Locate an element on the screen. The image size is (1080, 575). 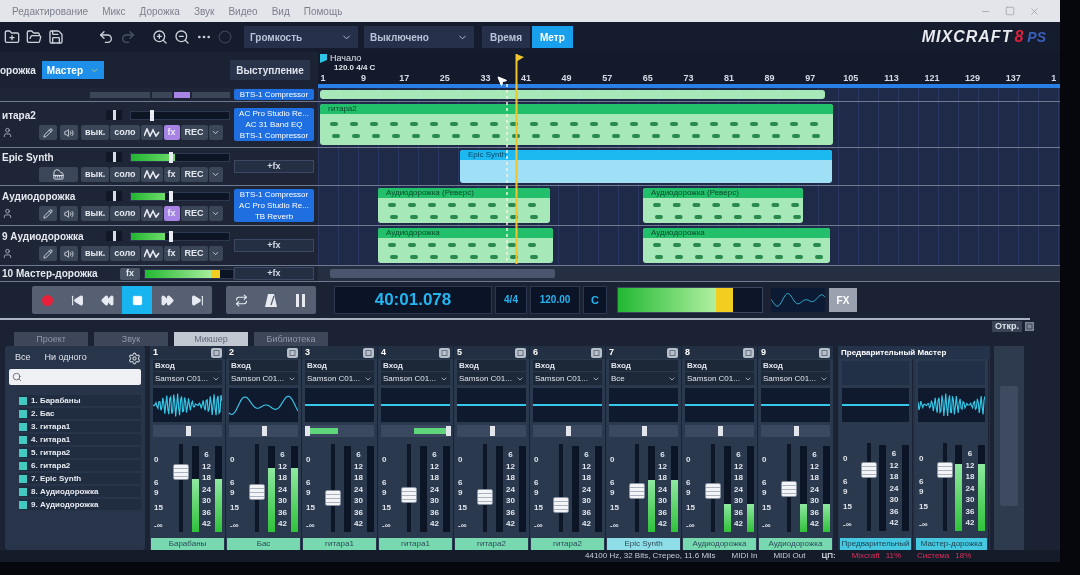
zoom-out-icon is located at coordinates (182, 37).